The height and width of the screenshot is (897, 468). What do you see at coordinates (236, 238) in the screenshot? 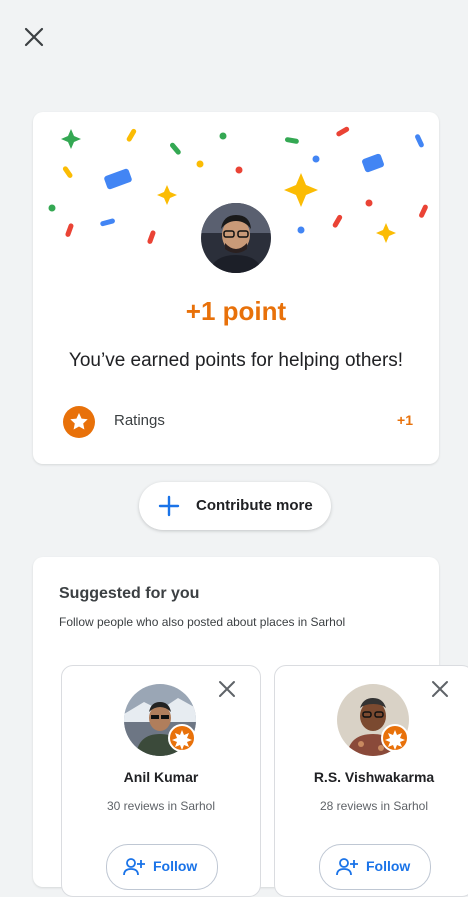
I see `profile-avatar` at bounding box center [236, 238].